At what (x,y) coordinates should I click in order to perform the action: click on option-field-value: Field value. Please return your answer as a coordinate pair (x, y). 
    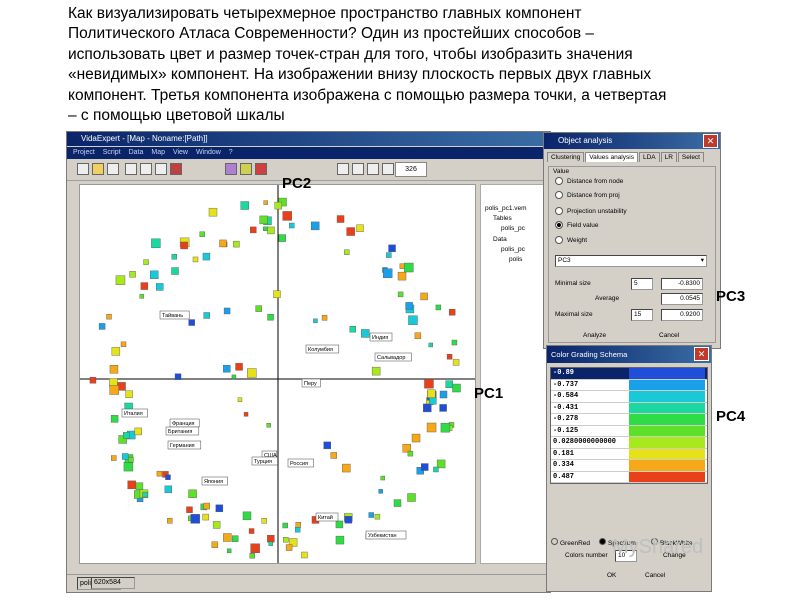
    Looking at the image, I should click on (576, 226).